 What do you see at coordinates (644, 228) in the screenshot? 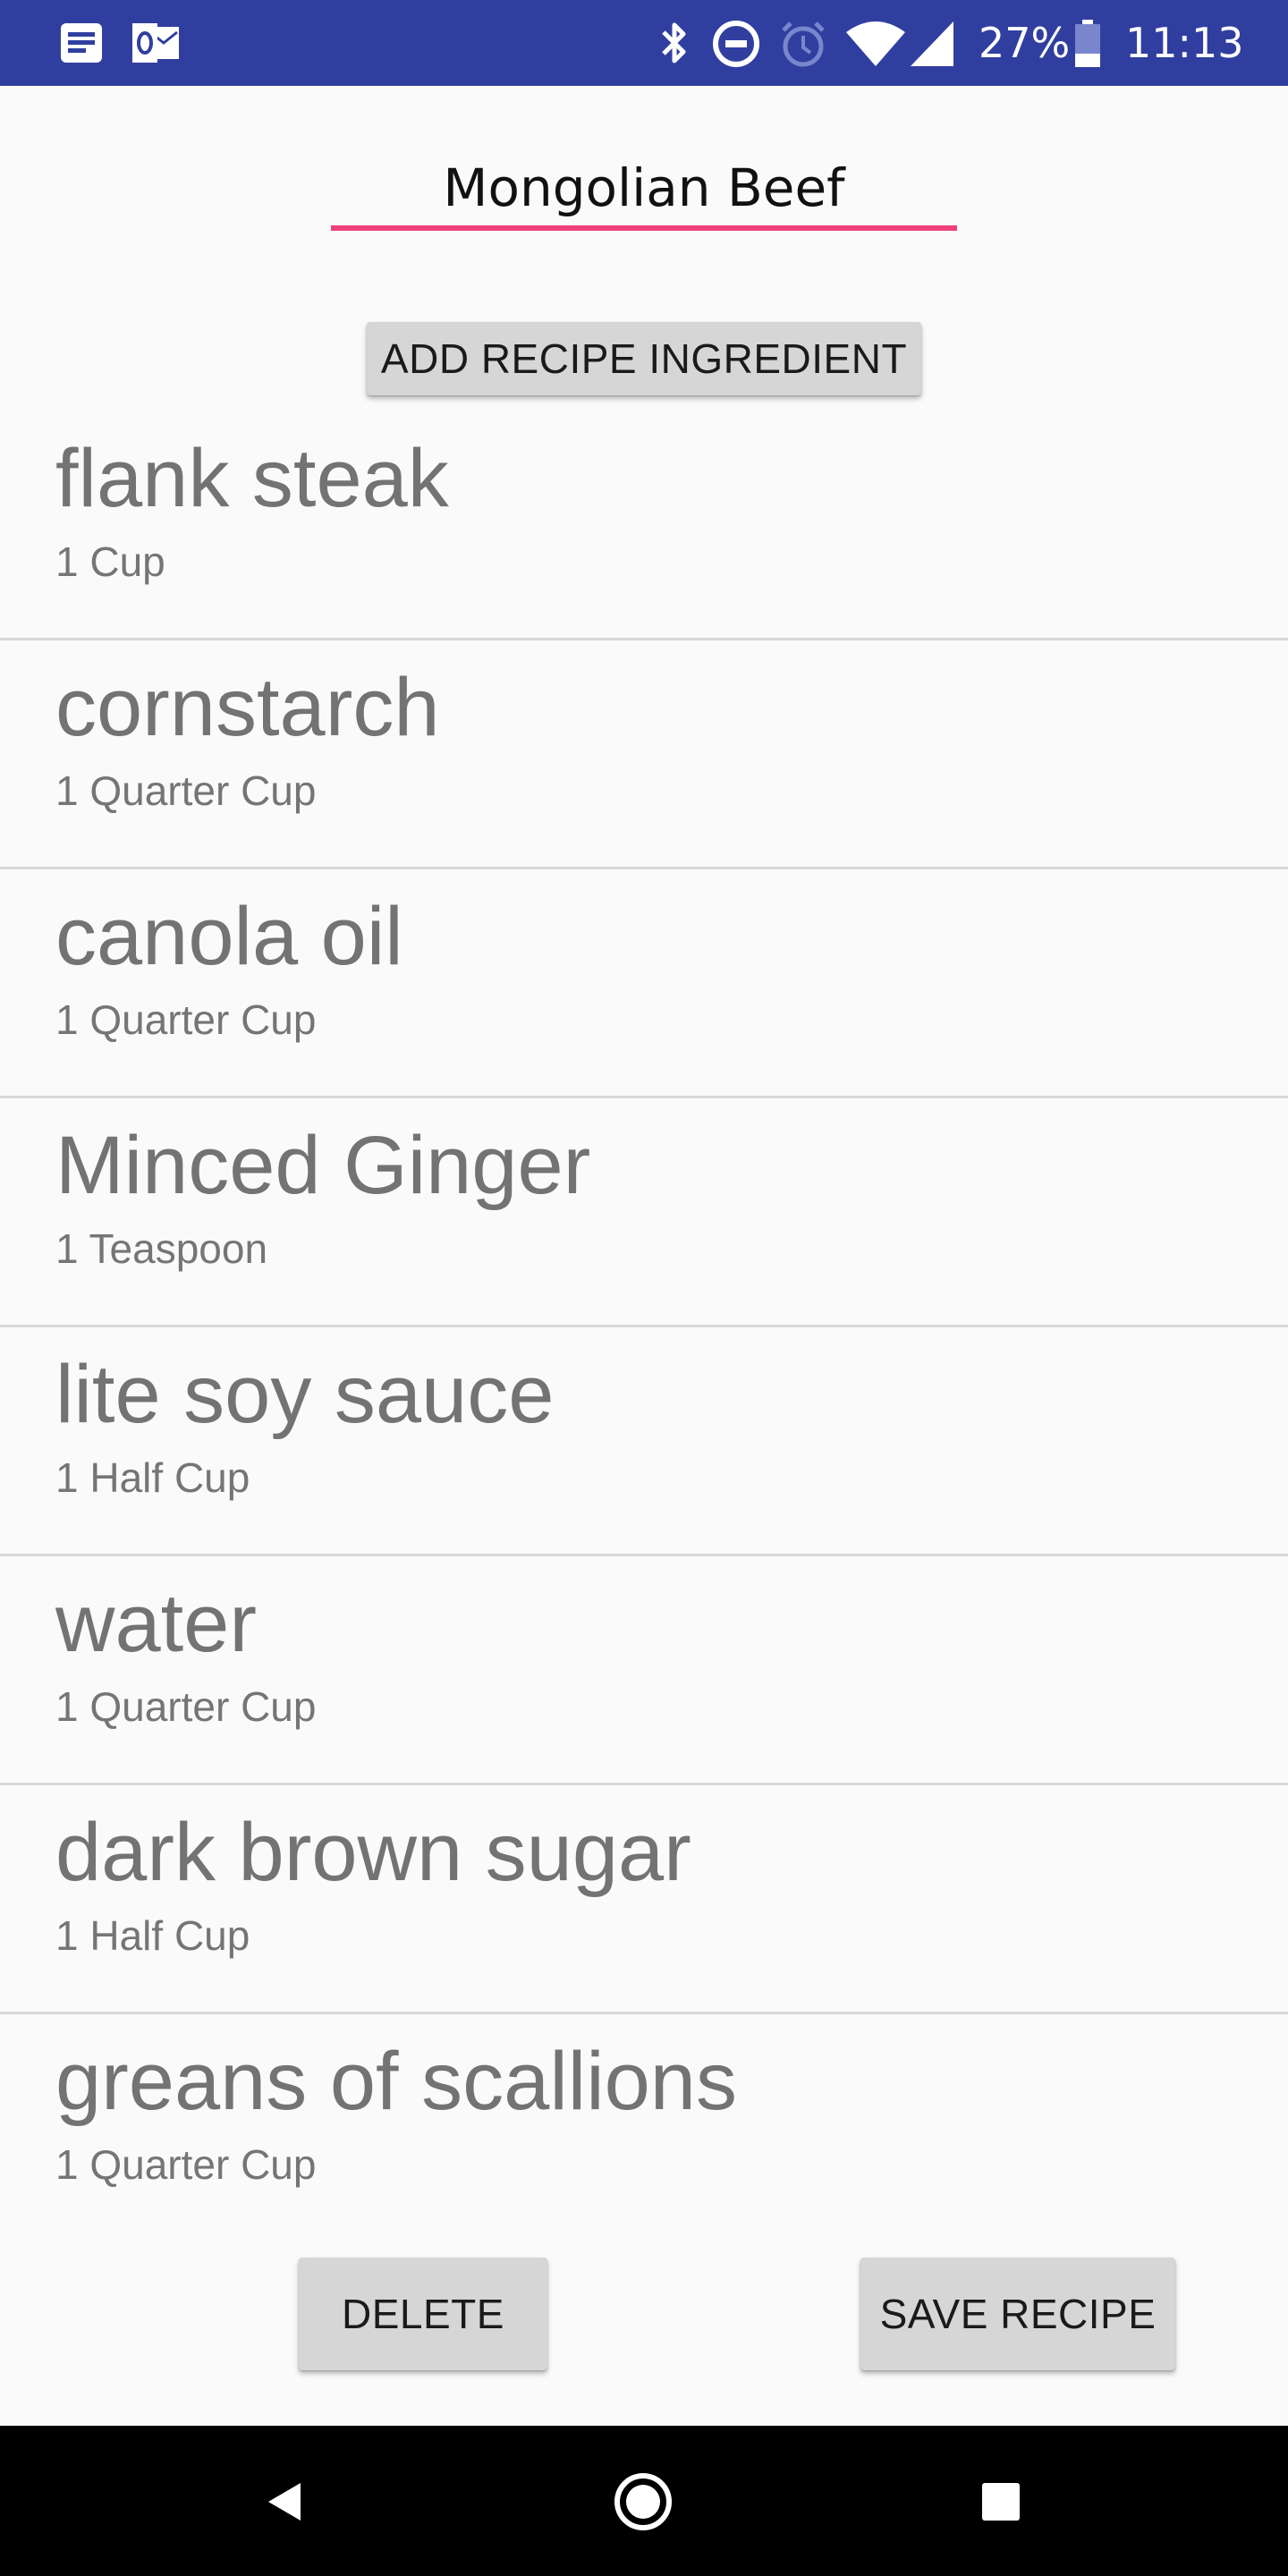
I see `recipe-name-underline` at bounding box center [644, 228].